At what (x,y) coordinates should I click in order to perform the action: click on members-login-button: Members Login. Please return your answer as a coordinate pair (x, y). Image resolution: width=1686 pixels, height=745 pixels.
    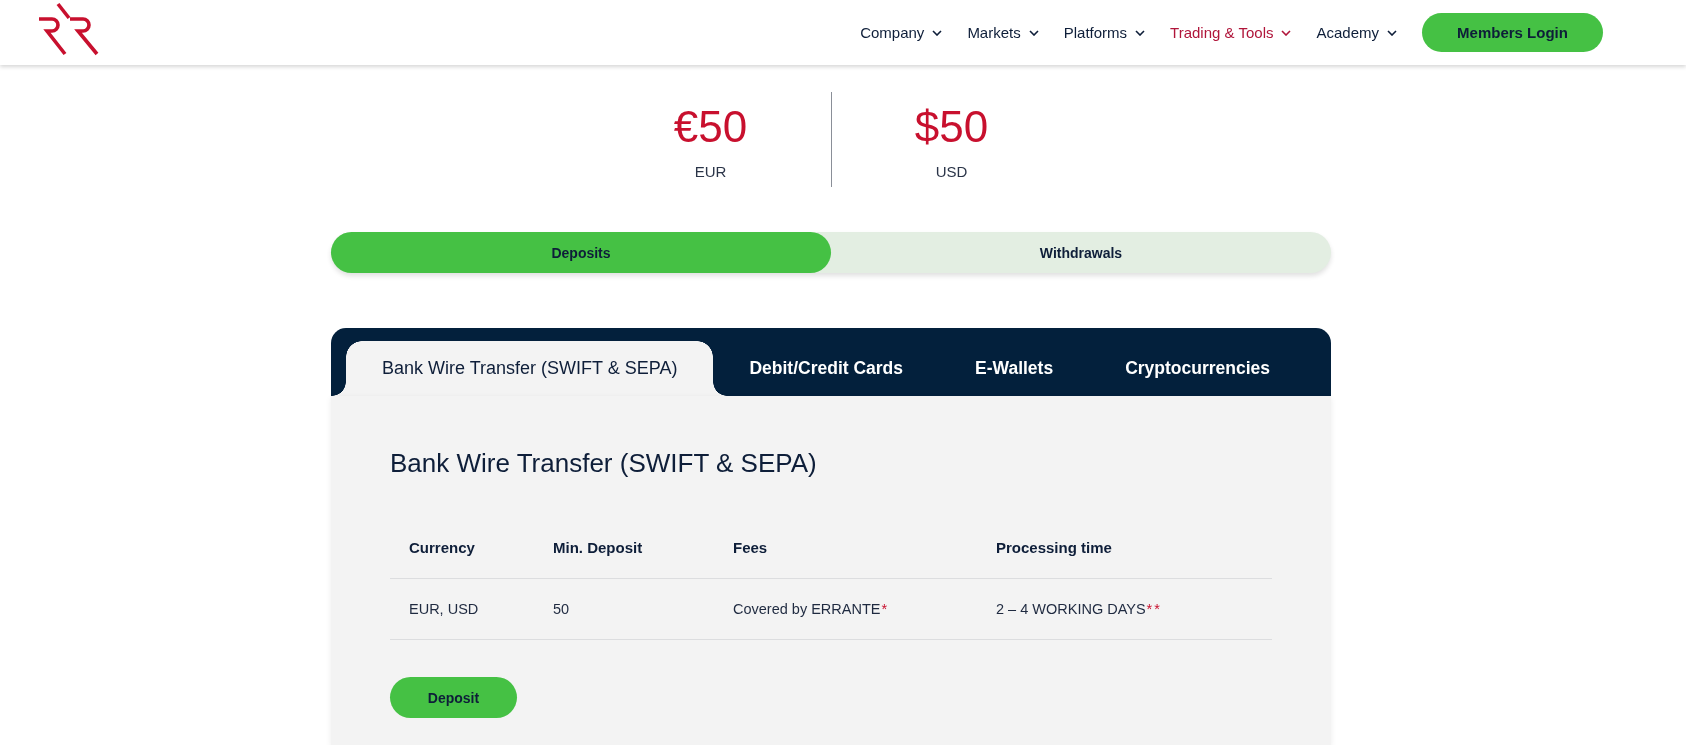
    Looking at the image, I should click on (1512, 32).